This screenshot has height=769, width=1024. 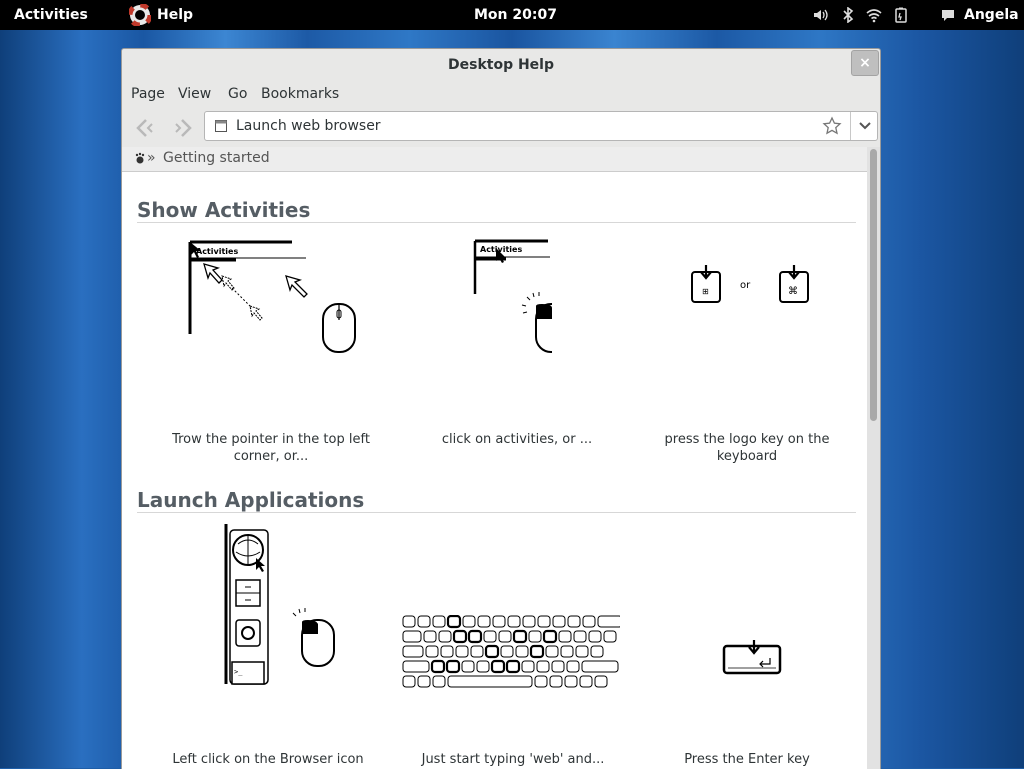 I want to click on menu-page: Page, so click(x=148, y=94).